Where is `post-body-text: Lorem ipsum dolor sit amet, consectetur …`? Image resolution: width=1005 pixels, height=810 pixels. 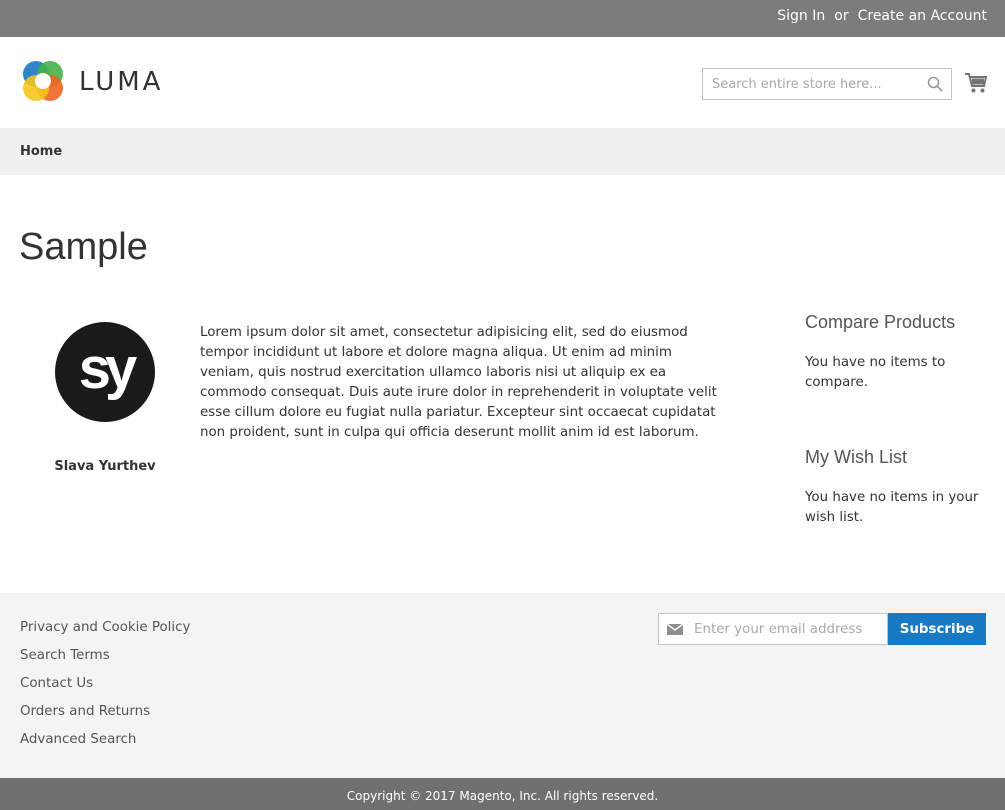
post-body-text: Lorem ipsum dolor sit amet, consectetur … is located at coordinates (458, 382).